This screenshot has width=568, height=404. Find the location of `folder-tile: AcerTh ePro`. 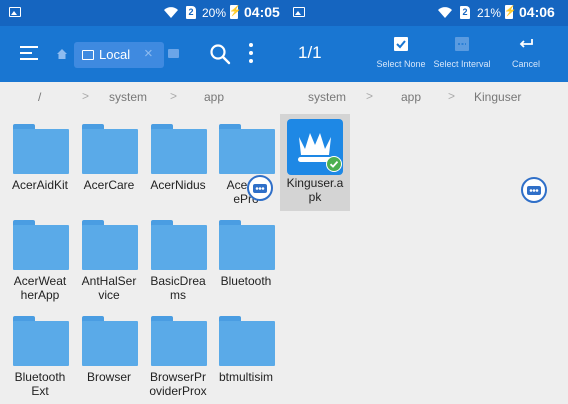

folder-tile: AcerTh ePro is located at coordinates (246, 166).